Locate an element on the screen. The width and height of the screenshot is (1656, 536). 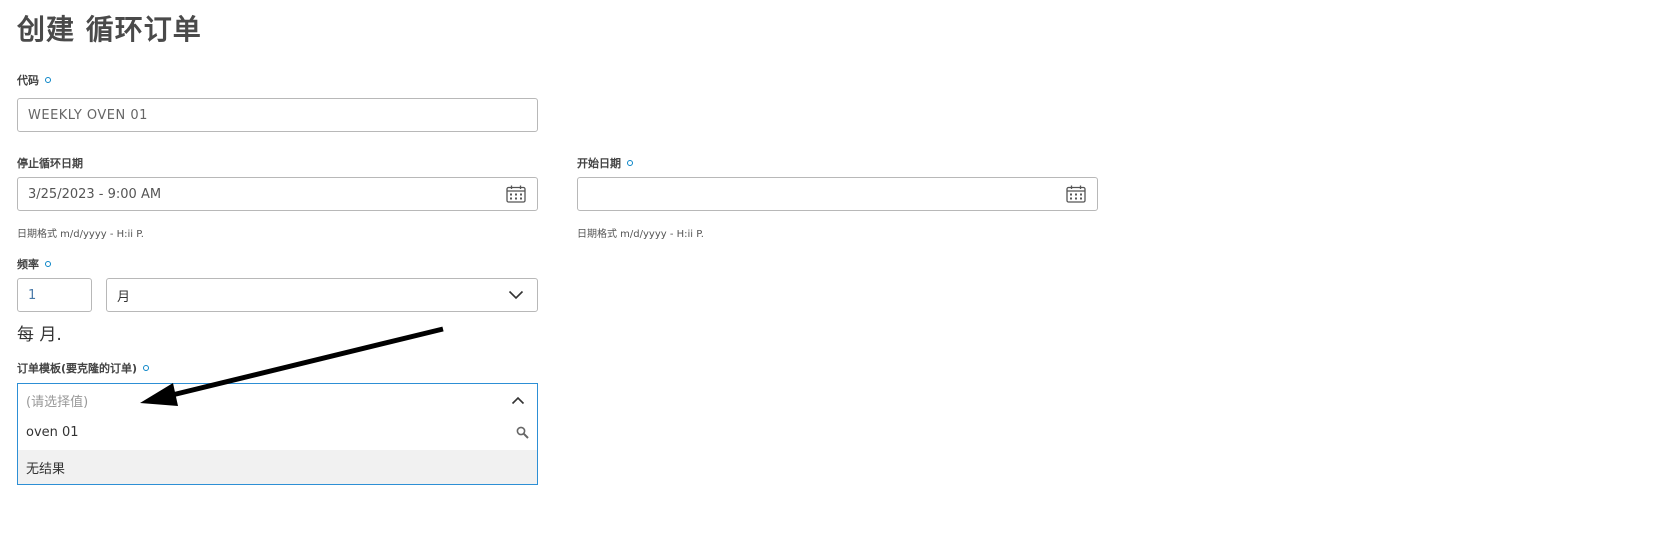
frequency-label: 频率 is located at coordinates (34, 264).